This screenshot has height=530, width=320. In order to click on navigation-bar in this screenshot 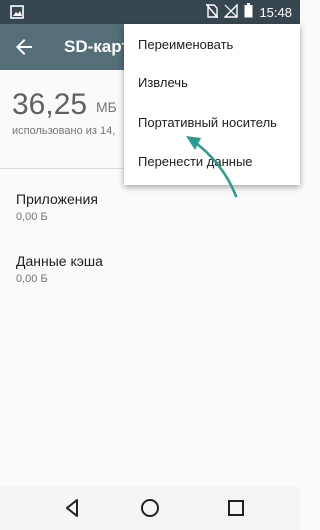, I will do `click(150, 508)`.